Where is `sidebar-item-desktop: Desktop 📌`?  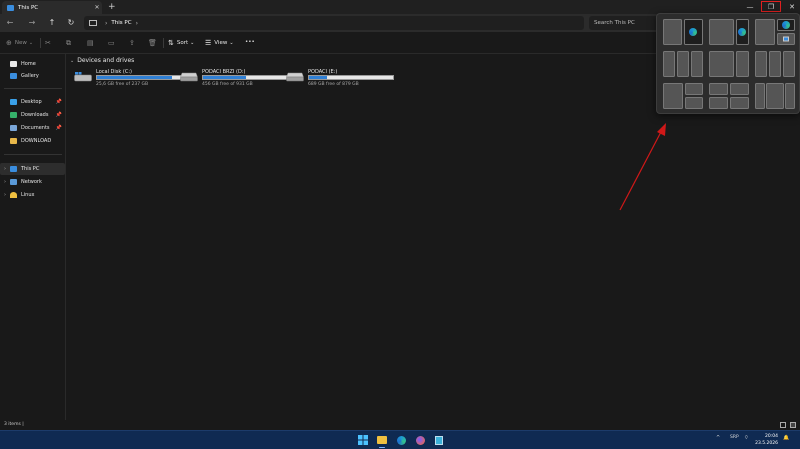 sidebar-item-desktop: Desktop 📌 is located at coordinates (32, 102).